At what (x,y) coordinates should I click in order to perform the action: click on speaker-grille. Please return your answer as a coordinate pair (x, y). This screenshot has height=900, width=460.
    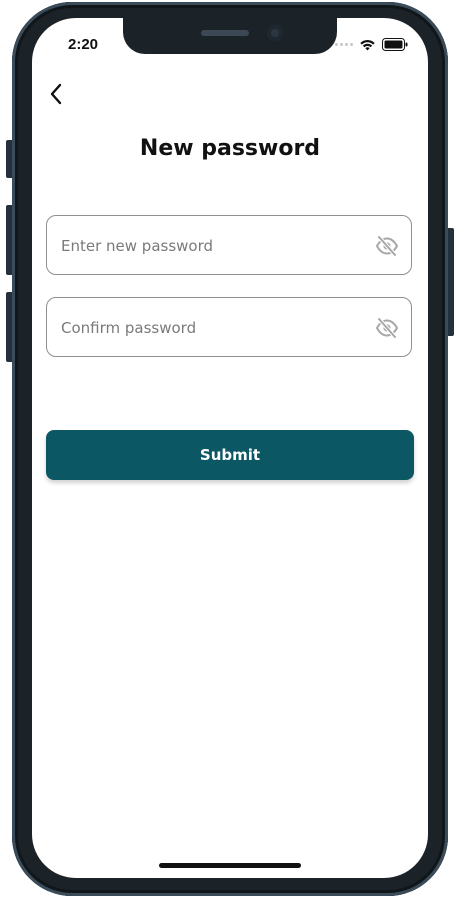
    Looking at the image, I should click on (225, 33).